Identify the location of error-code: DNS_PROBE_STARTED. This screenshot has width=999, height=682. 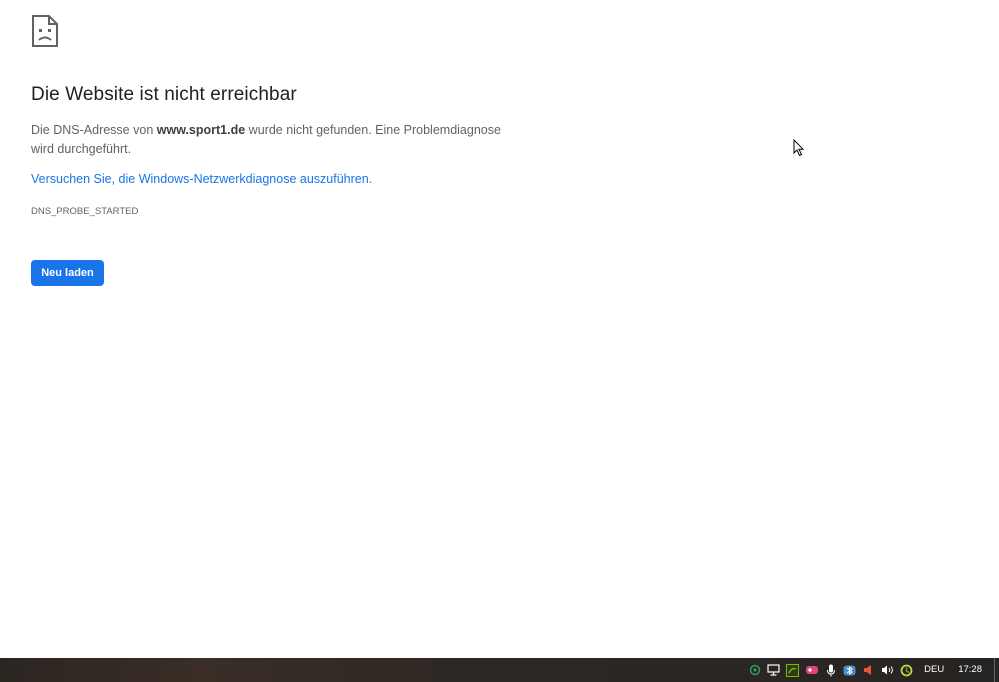
(85, 211).